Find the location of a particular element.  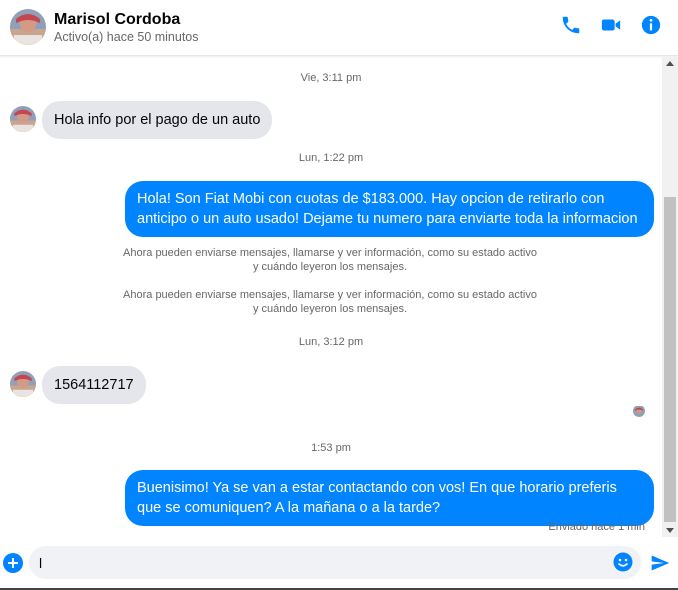

incoming-message: Hola info por el pago de un auto is located at coordinates (157, 120).